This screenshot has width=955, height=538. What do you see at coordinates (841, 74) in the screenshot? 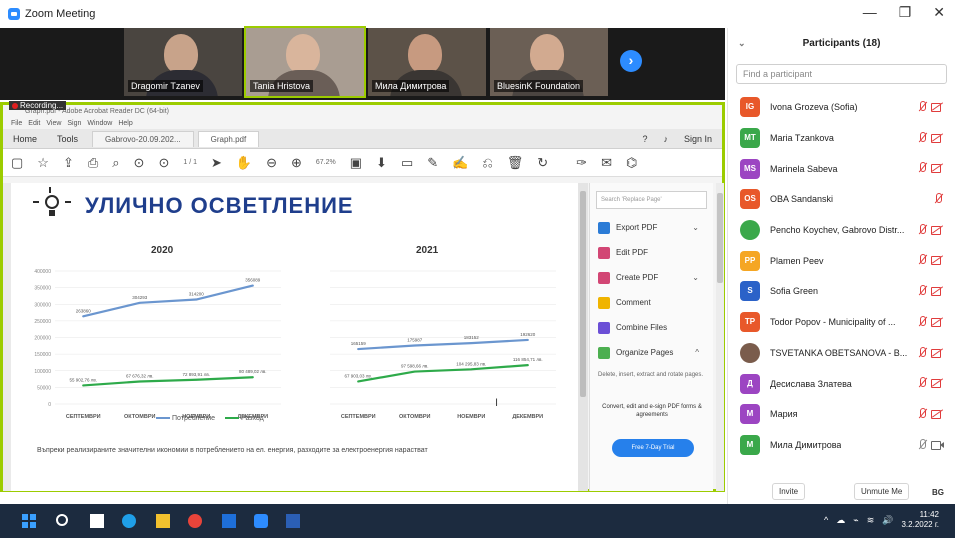
I see `participant-search-input: Find a participant` at bounding box center [841, 74].